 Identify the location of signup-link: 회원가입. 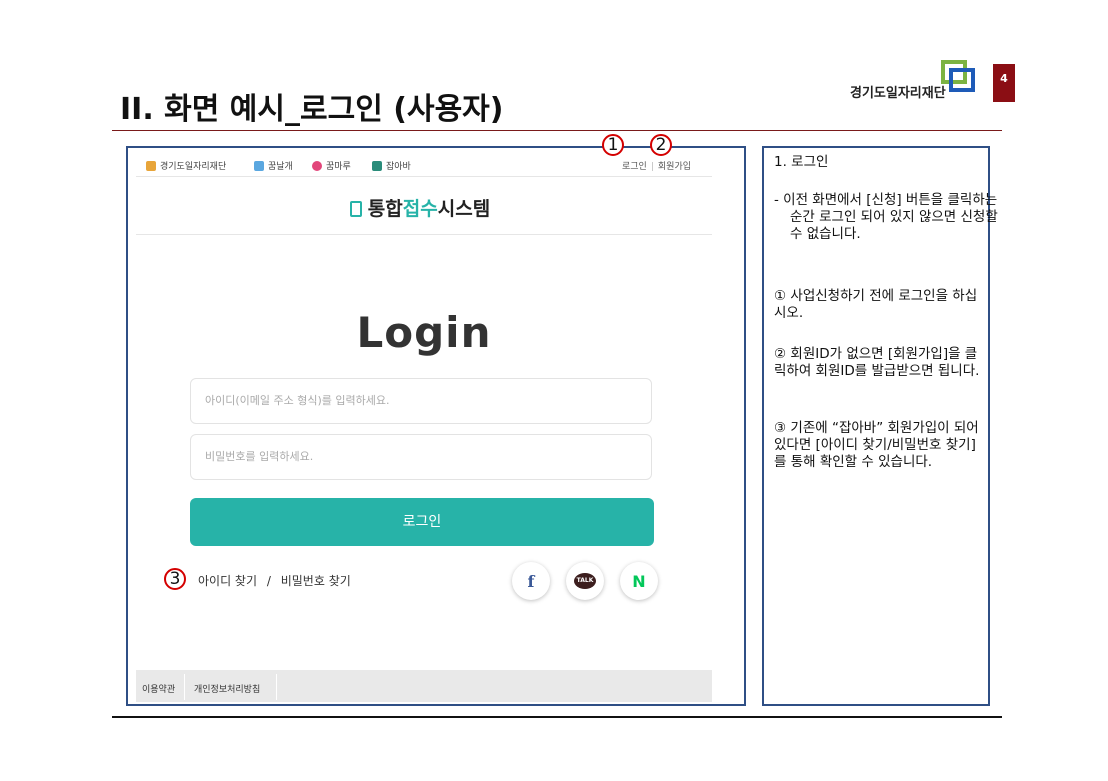
(674, 167).